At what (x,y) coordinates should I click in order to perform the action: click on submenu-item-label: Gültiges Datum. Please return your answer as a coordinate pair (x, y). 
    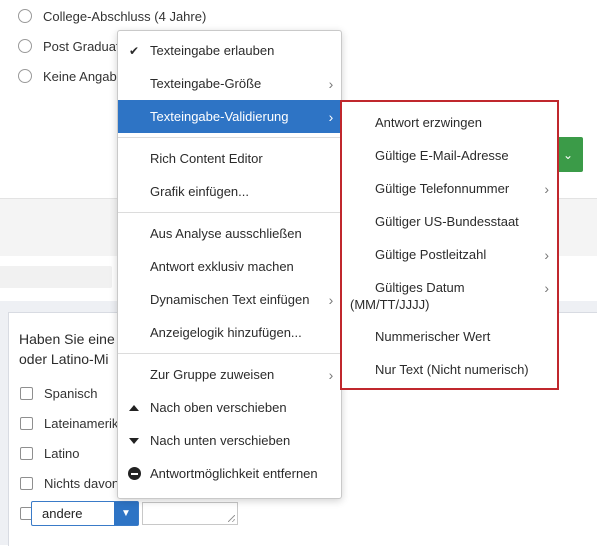
    Looking at the image, I should click on (420, 287).